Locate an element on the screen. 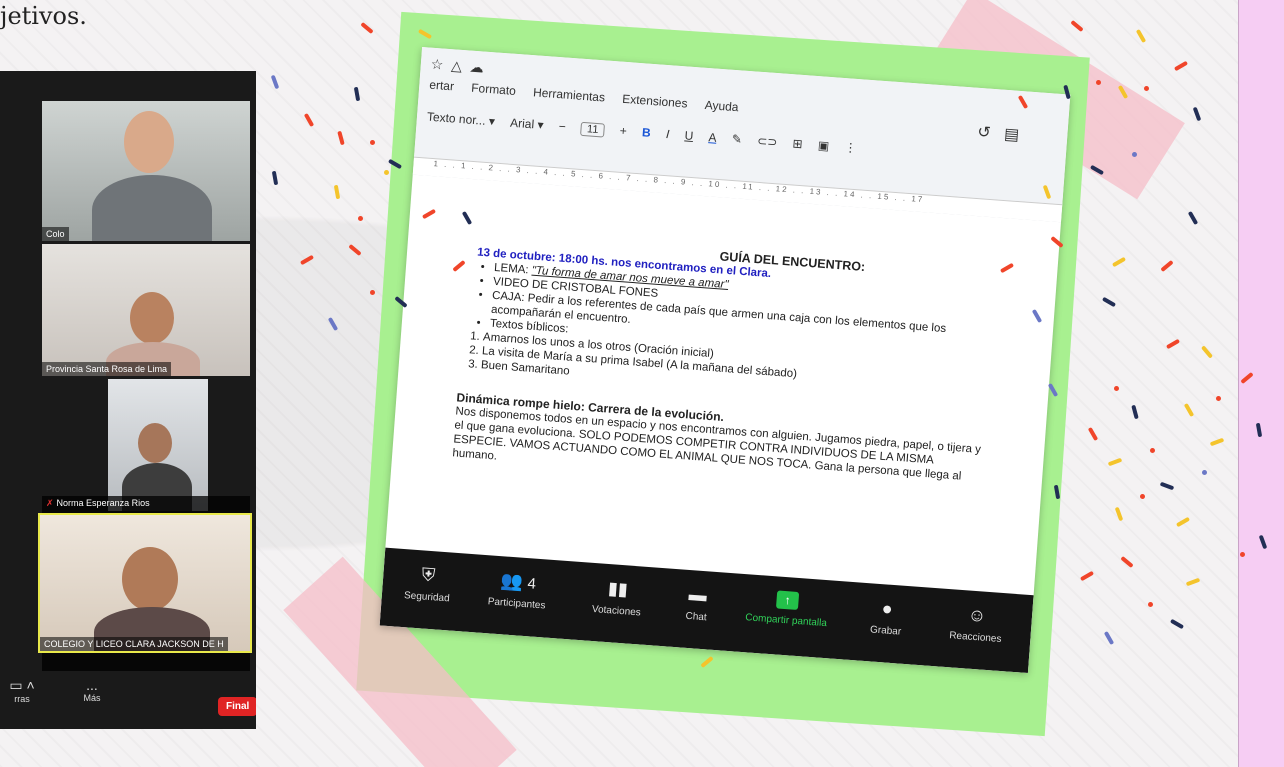 This screenshot has height=767, width=1284. mic-muted-icon: ✗ is located at coordinates (50, 503).